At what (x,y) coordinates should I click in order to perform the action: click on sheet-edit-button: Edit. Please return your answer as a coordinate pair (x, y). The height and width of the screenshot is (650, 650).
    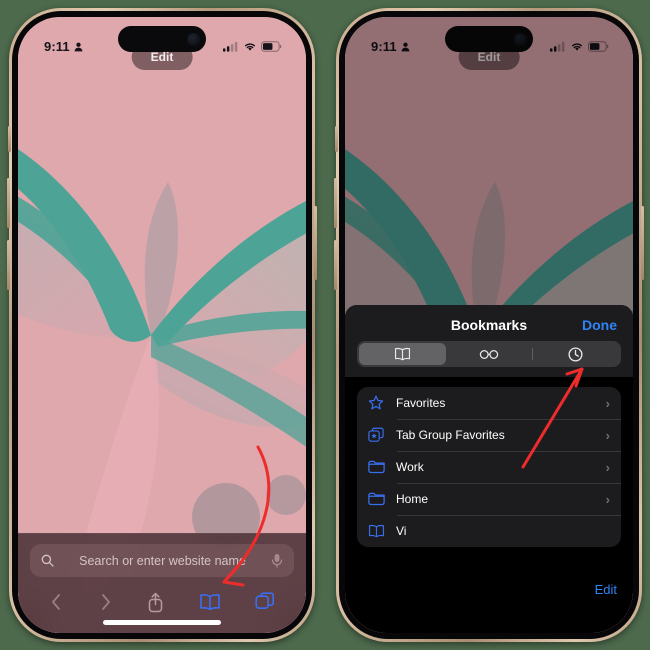
    Looking at the image, I should click on (606, 589).